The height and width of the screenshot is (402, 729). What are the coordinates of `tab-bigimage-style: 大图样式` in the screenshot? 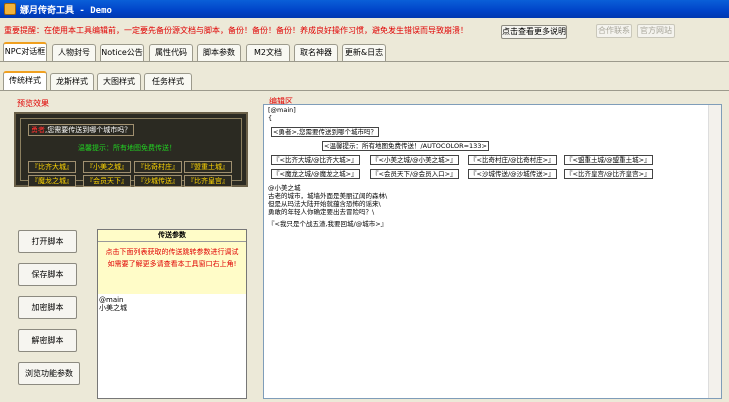 It's located at (119, 81).